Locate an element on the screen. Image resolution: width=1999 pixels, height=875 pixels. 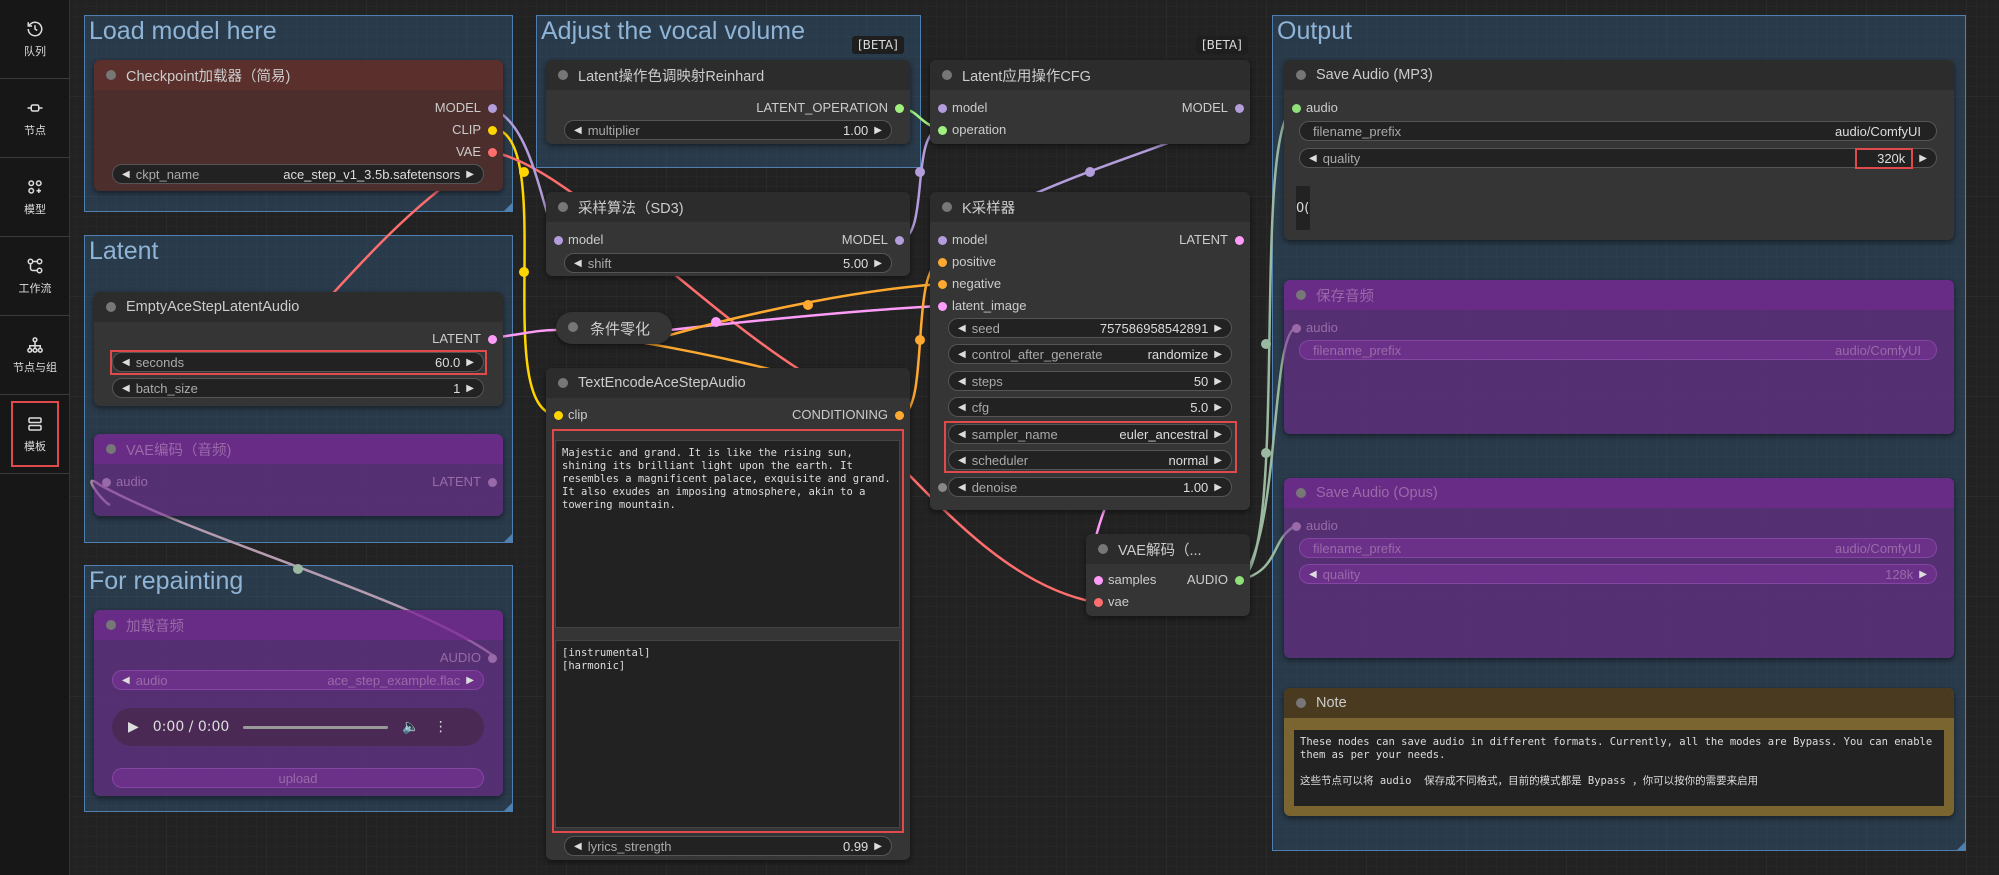
group-title: For repainting is located at coordinates (298, 581).